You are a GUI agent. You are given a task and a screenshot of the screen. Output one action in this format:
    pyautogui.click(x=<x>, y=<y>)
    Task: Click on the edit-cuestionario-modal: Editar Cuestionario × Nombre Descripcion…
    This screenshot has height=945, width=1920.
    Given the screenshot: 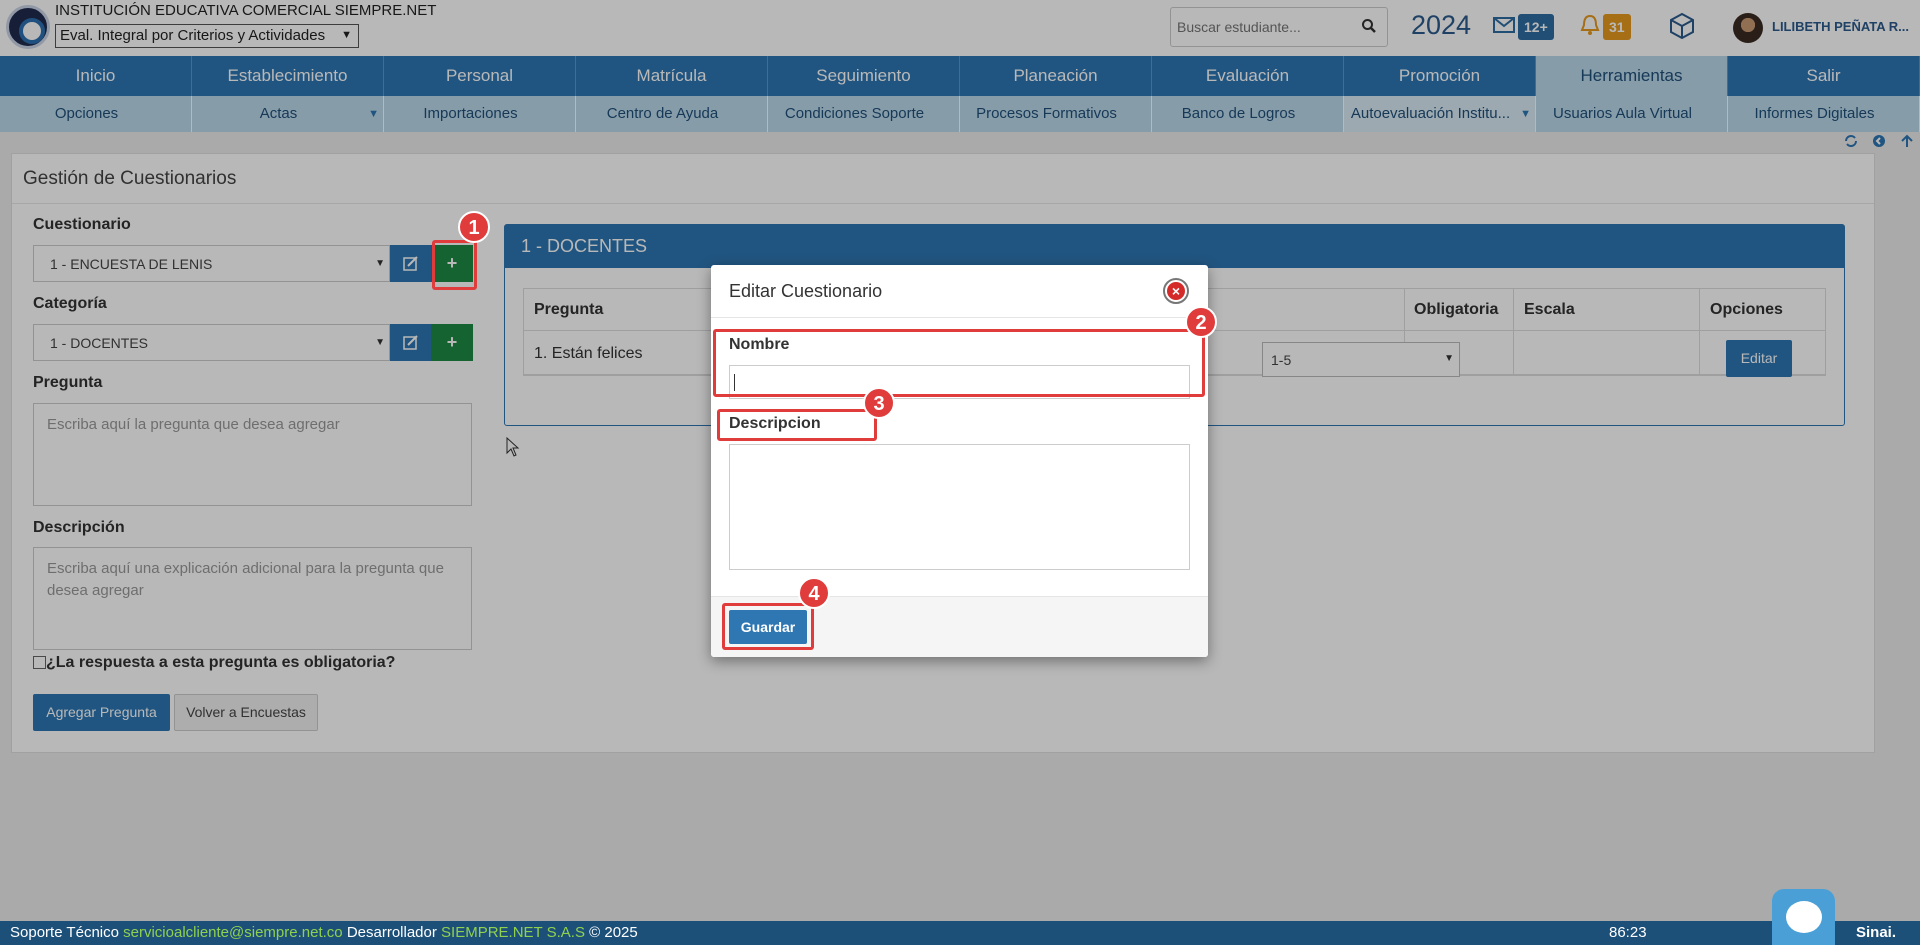 What is the action you would take?
    pyautogui.click(x=964, y=461)
    